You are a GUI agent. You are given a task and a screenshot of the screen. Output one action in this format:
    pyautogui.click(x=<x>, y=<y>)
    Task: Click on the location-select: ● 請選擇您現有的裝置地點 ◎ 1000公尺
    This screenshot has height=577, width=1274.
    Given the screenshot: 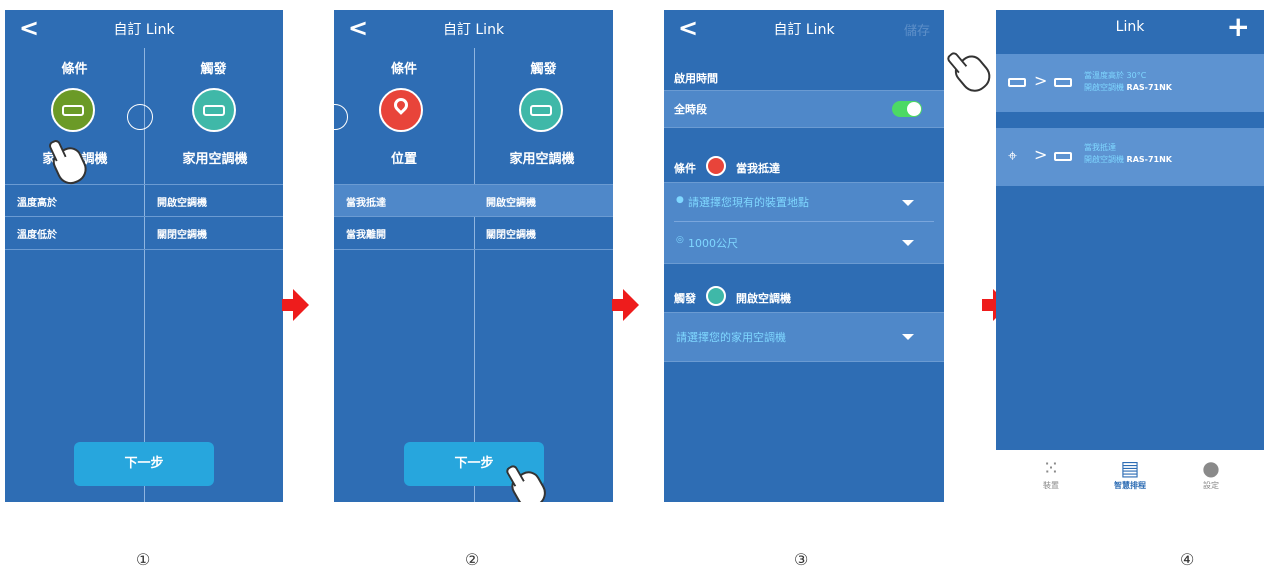 What is the action you would take?
    pyautogui.click(x=804, y=223)
    